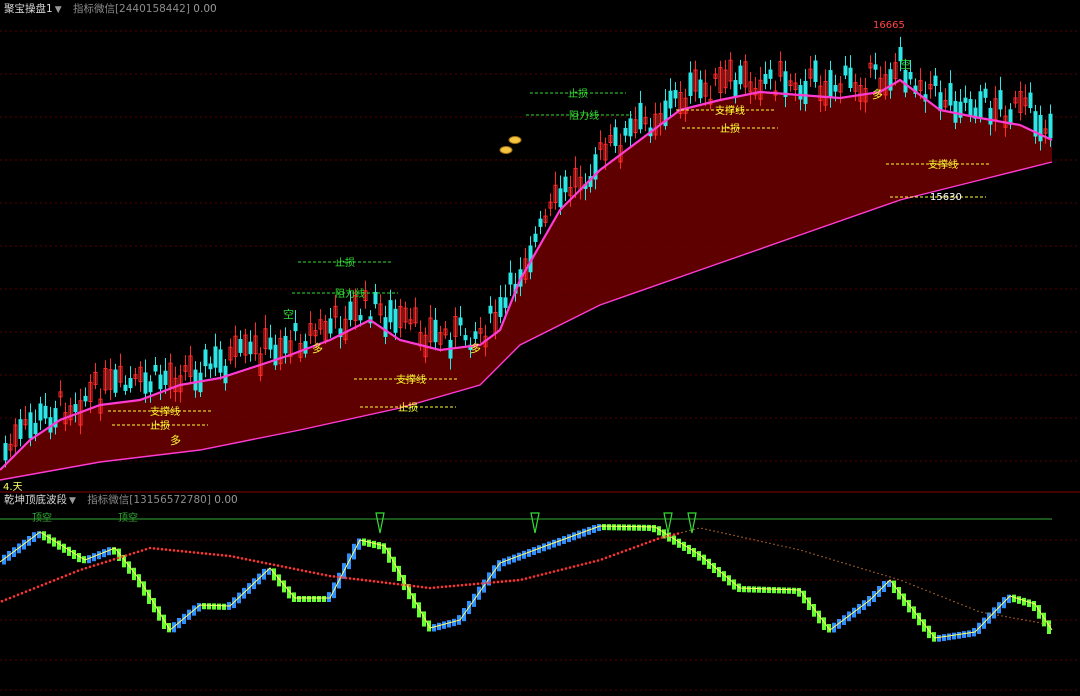  I want to click on main-indicator-selector: 聚宝操盘1 ▼, so click(33, 9).